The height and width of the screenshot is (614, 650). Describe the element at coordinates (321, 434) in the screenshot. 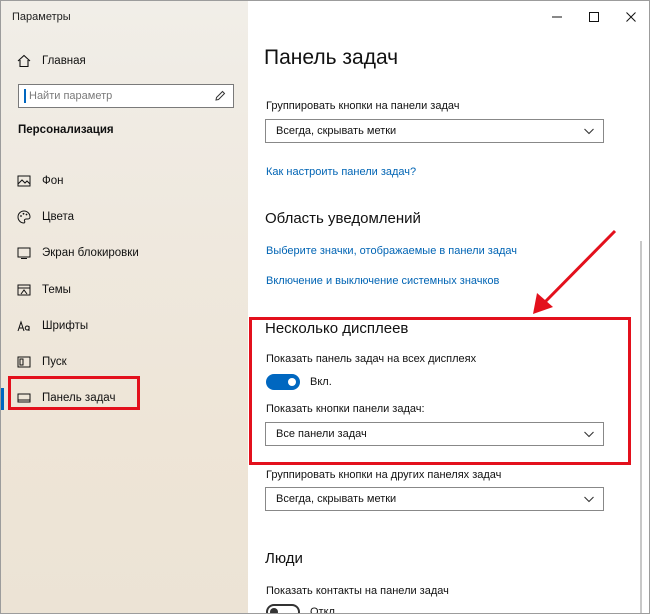

I see `show-buttons-value: Все панели задач` at that location.